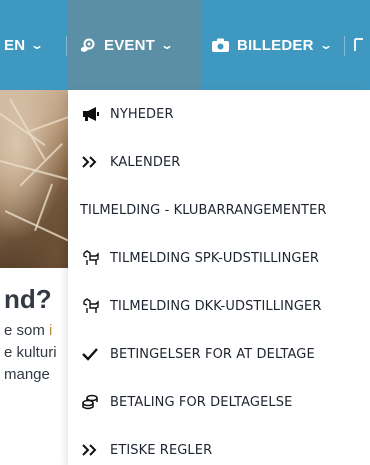  I want to click on nav-item-label: BILLEDER, so click(275, 45).